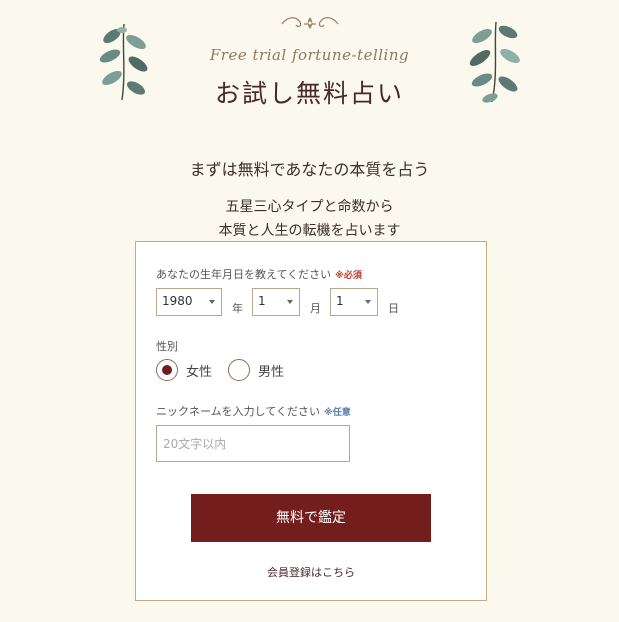 The width and height of the screenshot is (619, 622). Describe the element at coordinates (167, 346) in the screenshot. I see `gender-label: 性別` at that location.